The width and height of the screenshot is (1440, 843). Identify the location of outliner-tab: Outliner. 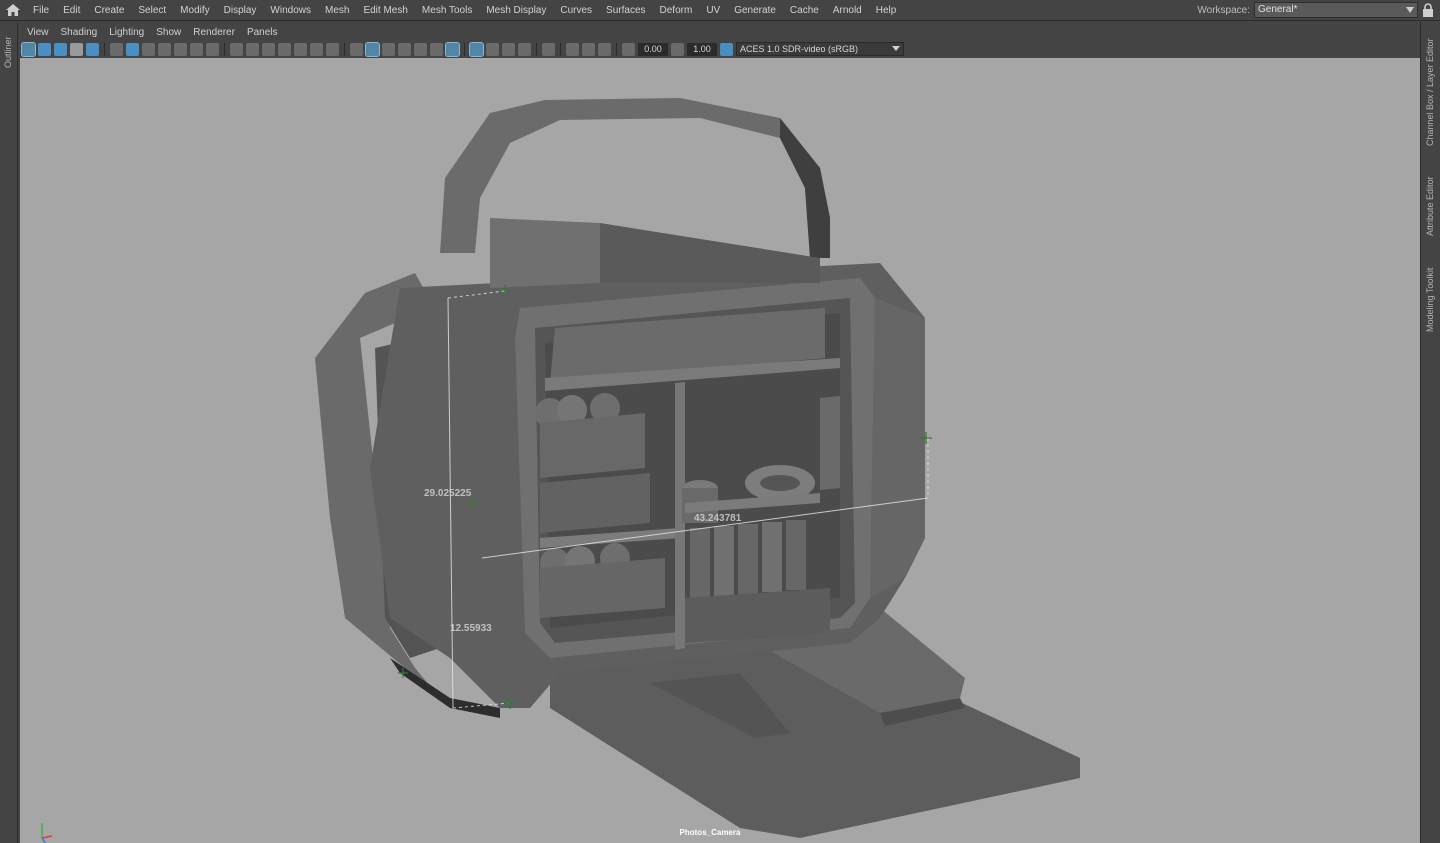
(8, 52).